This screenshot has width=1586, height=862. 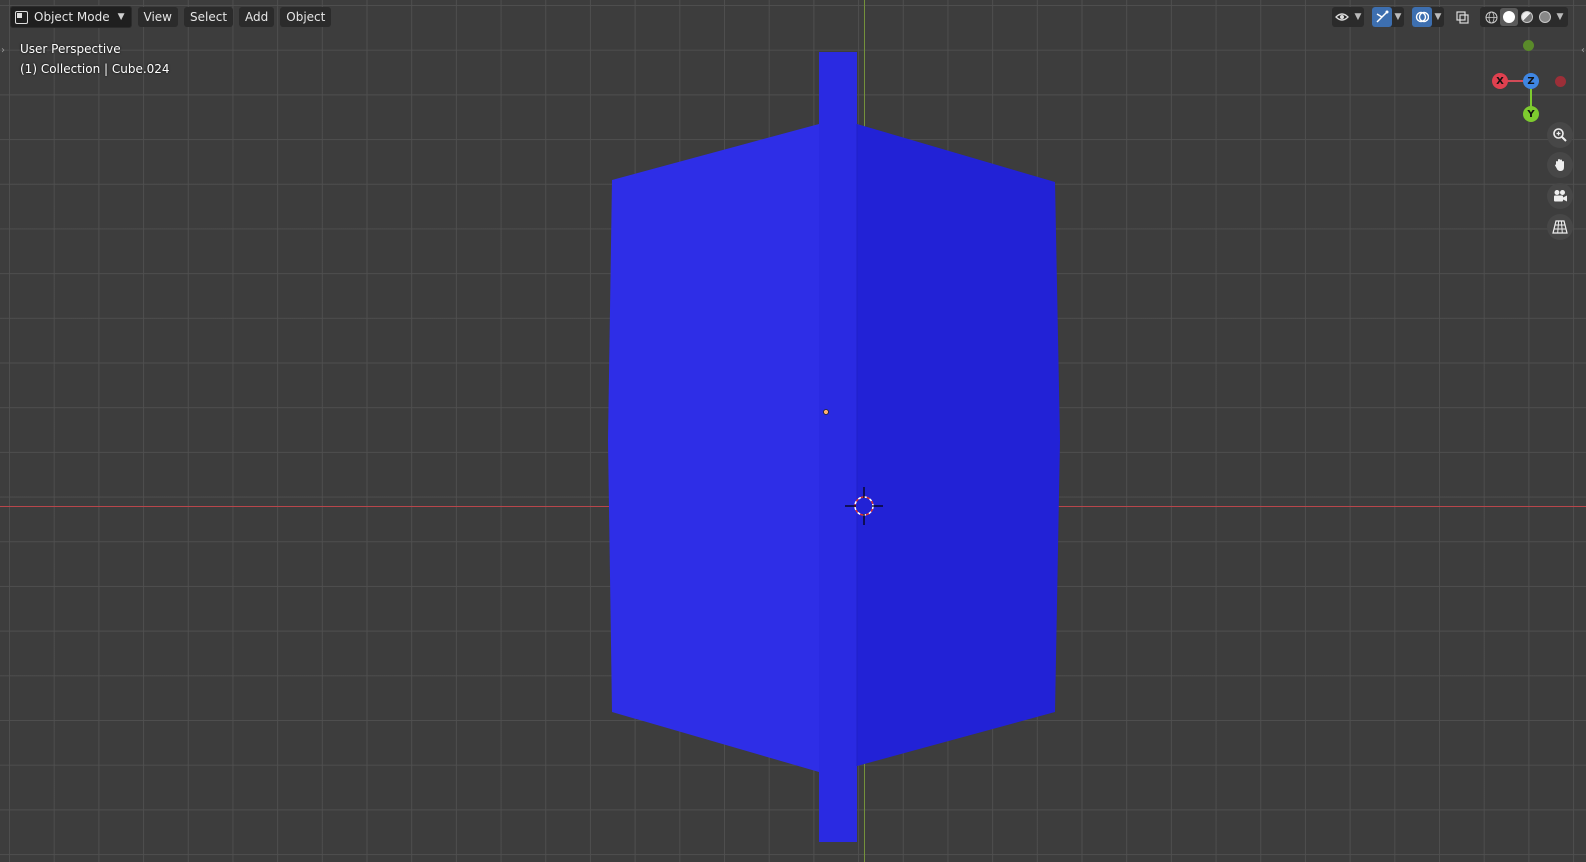 I want to click on object-mode-dropdown: Object Mode ▼, so click(x=71, y=17).